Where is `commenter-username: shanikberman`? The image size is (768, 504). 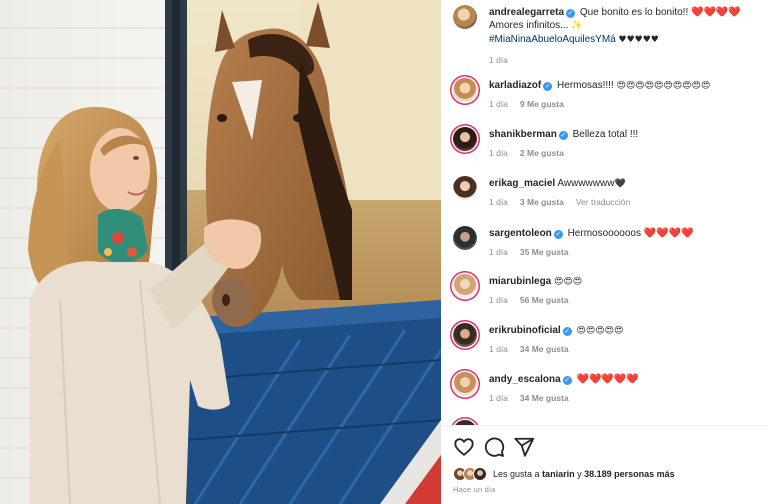 commenter-username: shanikberman is located at coordinates (523, 134).